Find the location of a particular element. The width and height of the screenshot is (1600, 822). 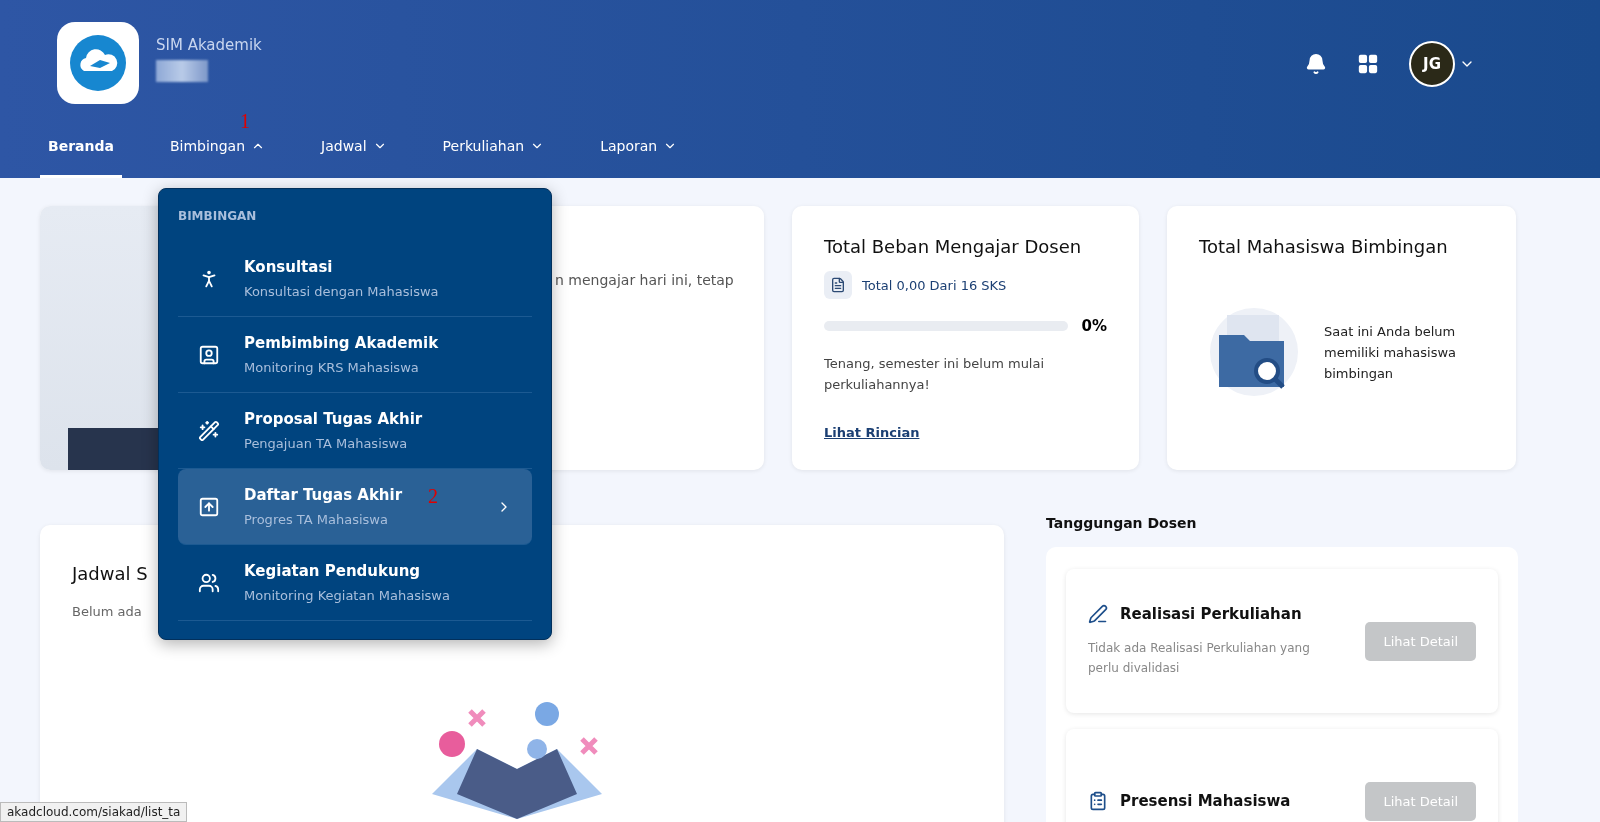

schedule-message: Belum ada is located at coordinates (107, 611).